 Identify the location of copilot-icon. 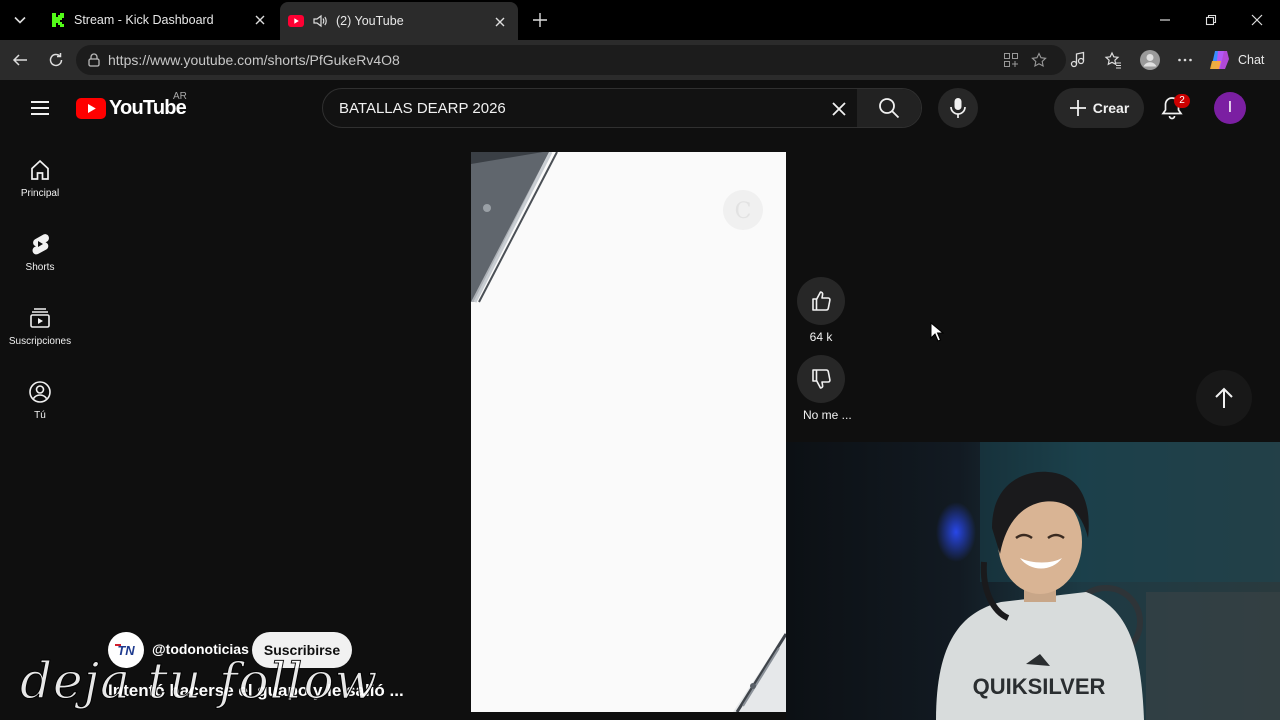
(1219, 60).